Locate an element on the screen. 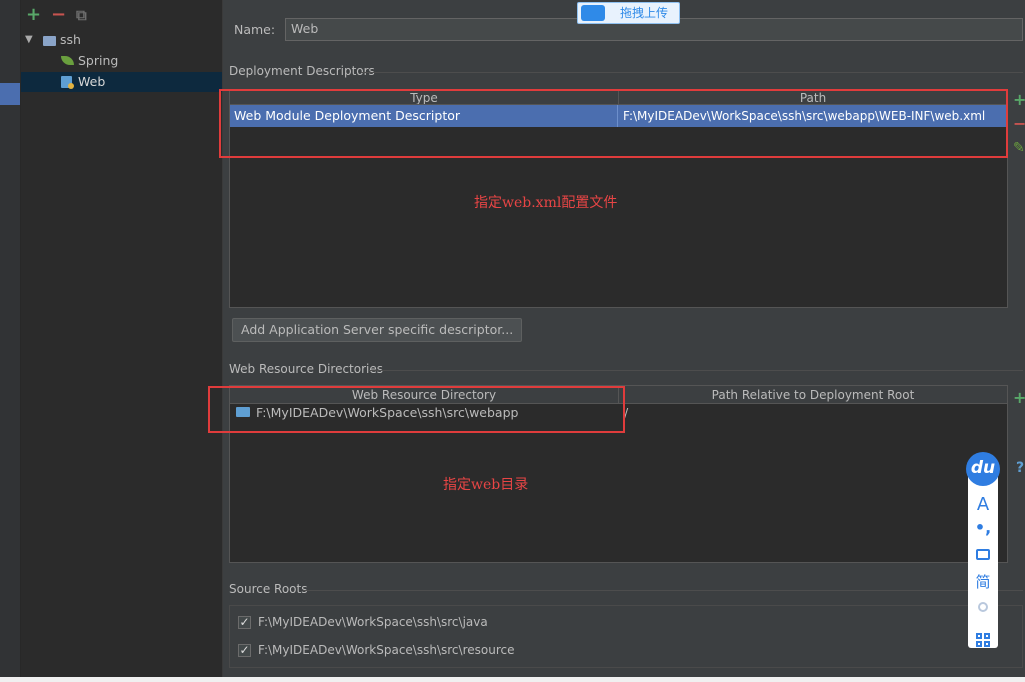 The width and height of the screenshot is (1025, 682). web-facet-badge-icon is located at coordinates (71, 86).